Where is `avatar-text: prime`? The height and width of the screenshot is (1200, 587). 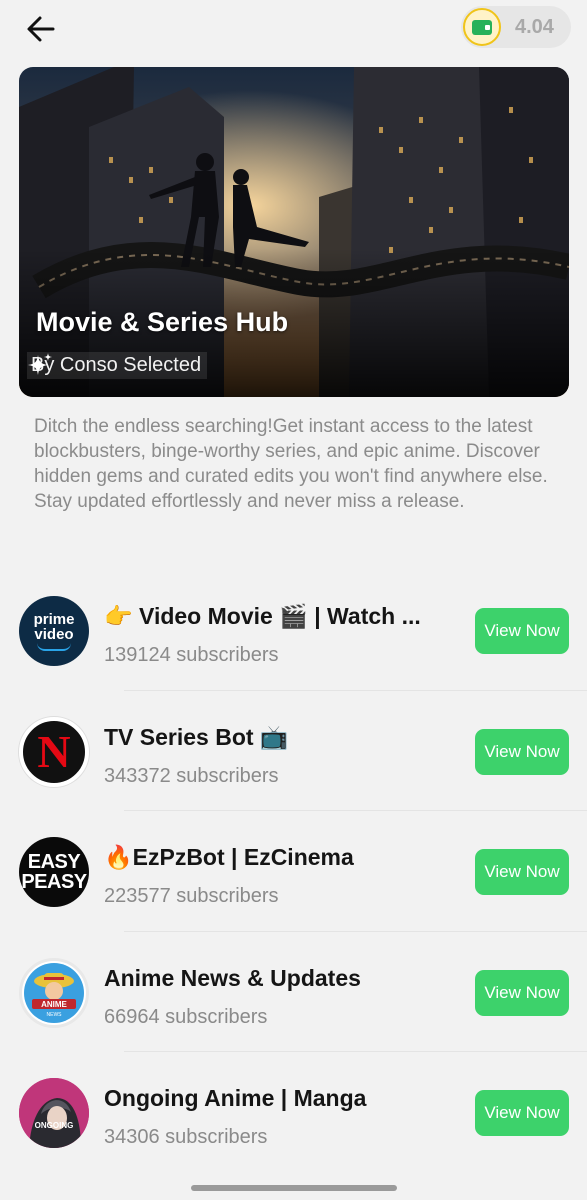
avatar-text: prime is located at coordinates (54, 619).